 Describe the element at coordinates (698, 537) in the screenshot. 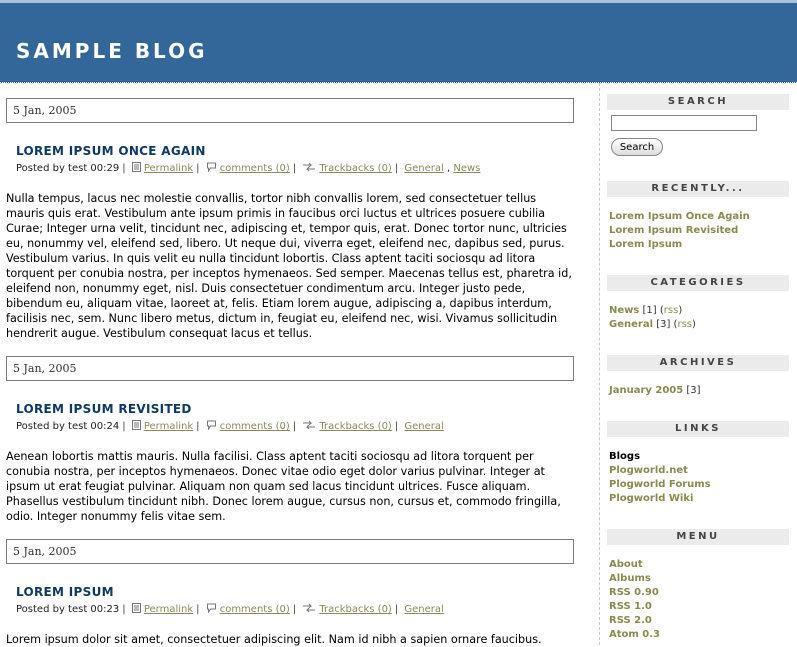

I see `menu-heading: MENU` at that location.